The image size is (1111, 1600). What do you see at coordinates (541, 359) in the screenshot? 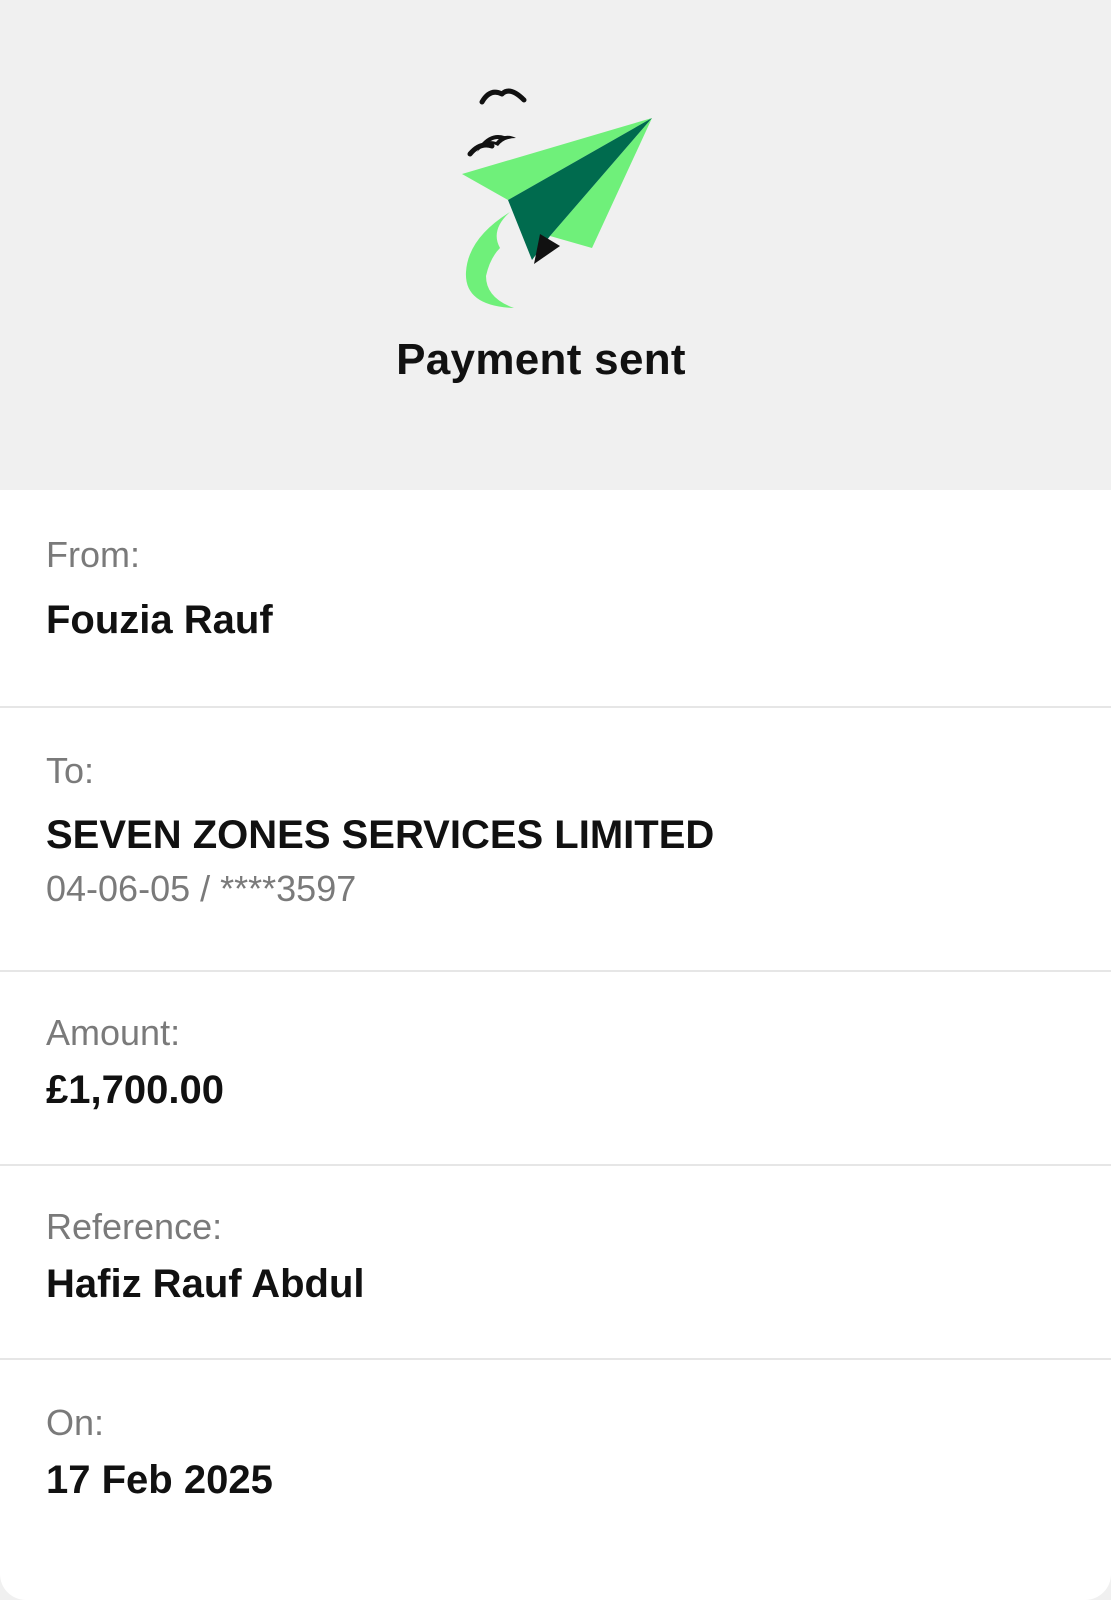
I see `page-title: Payment sent` at bounding box center [541, 359].